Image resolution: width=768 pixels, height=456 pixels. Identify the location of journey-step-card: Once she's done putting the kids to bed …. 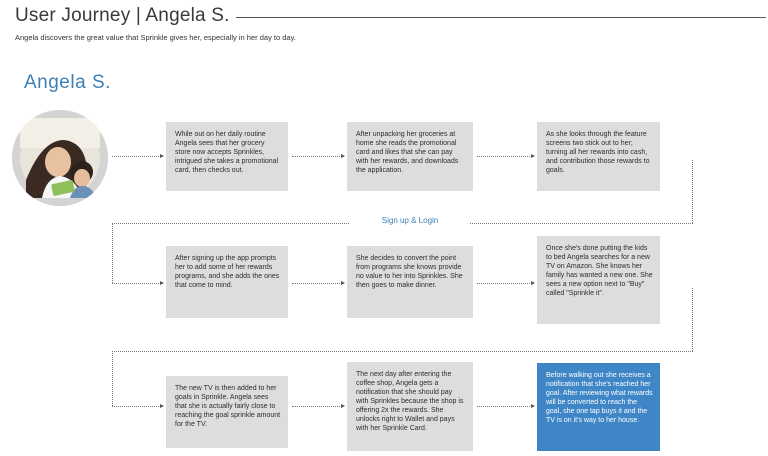
(598, 280).